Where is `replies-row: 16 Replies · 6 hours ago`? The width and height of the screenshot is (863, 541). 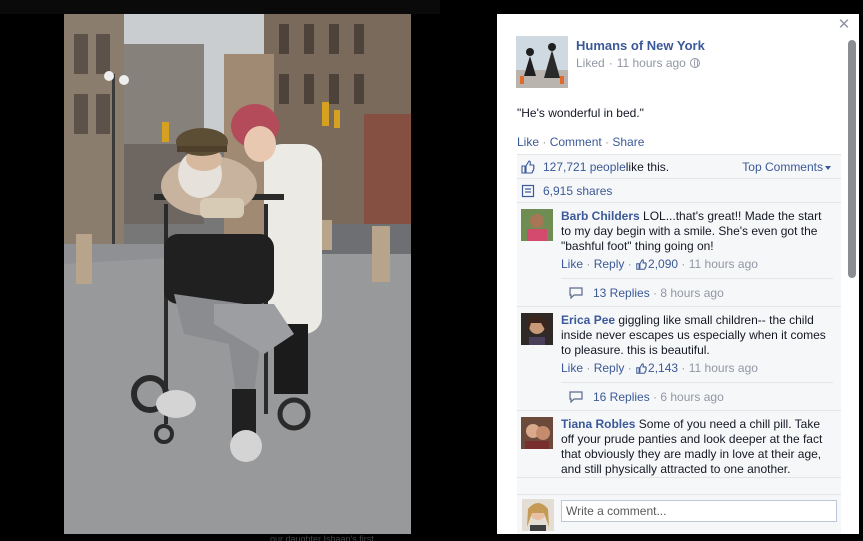
replies-row: 16 Replies · 6 hours ago is located at coordinates (697, 396).